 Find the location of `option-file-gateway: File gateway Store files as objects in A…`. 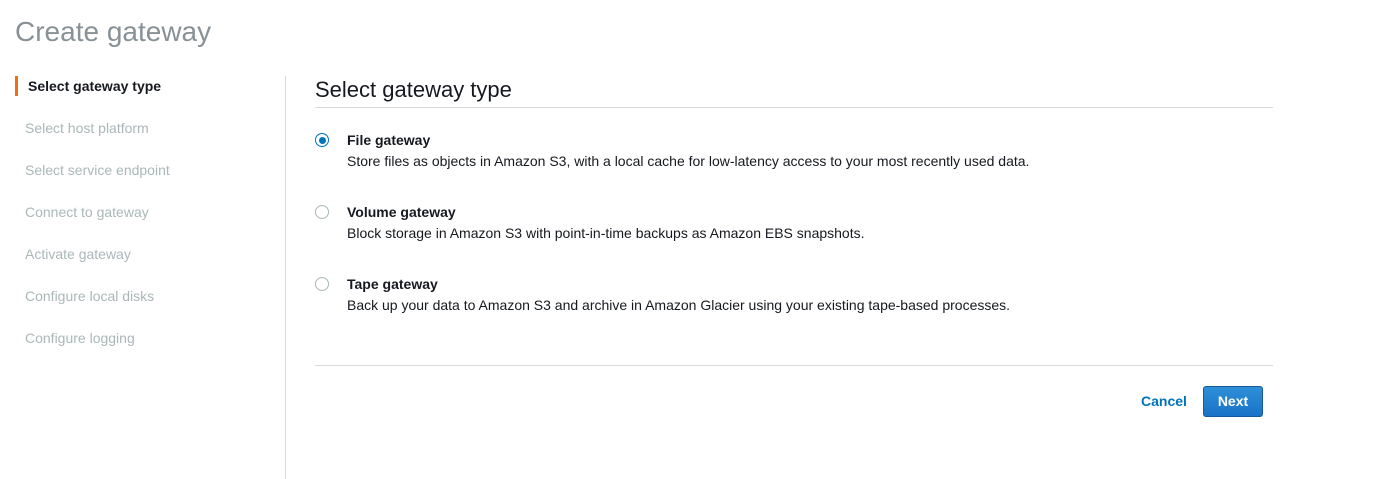

option-file-gateway: File gateway Store files as objects in A… is located at coordinates (765, 153).